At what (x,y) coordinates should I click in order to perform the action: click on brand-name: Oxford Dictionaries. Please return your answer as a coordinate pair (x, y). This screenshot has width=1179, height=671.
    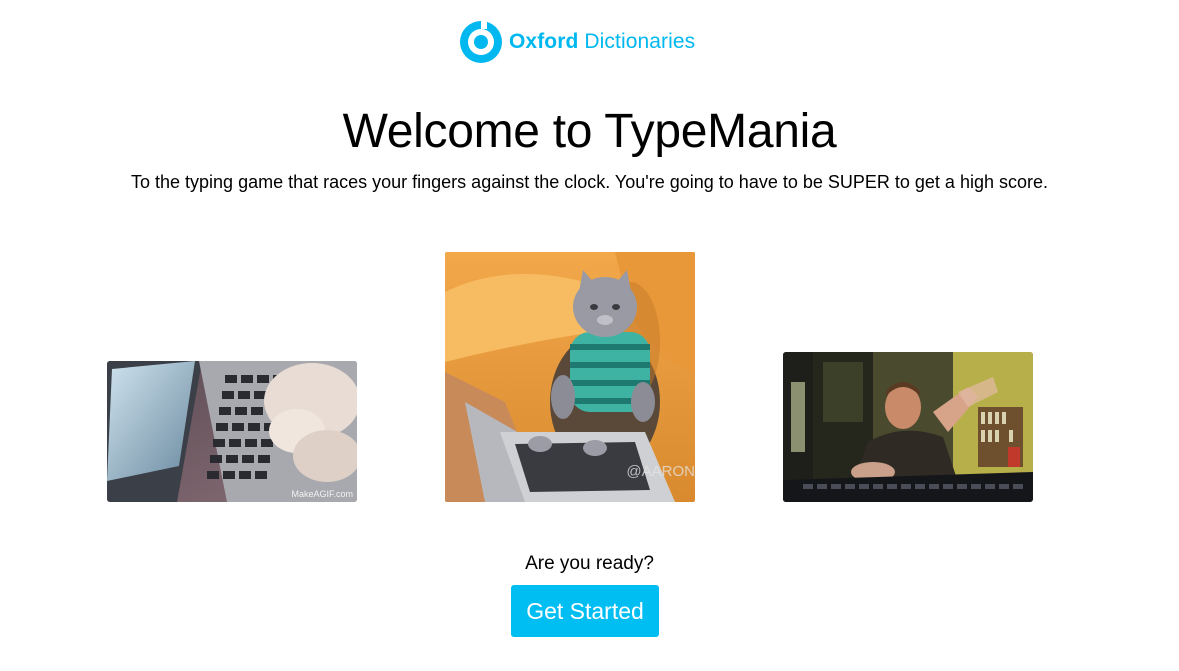
    Looking at the image, I should click on (602, 42).